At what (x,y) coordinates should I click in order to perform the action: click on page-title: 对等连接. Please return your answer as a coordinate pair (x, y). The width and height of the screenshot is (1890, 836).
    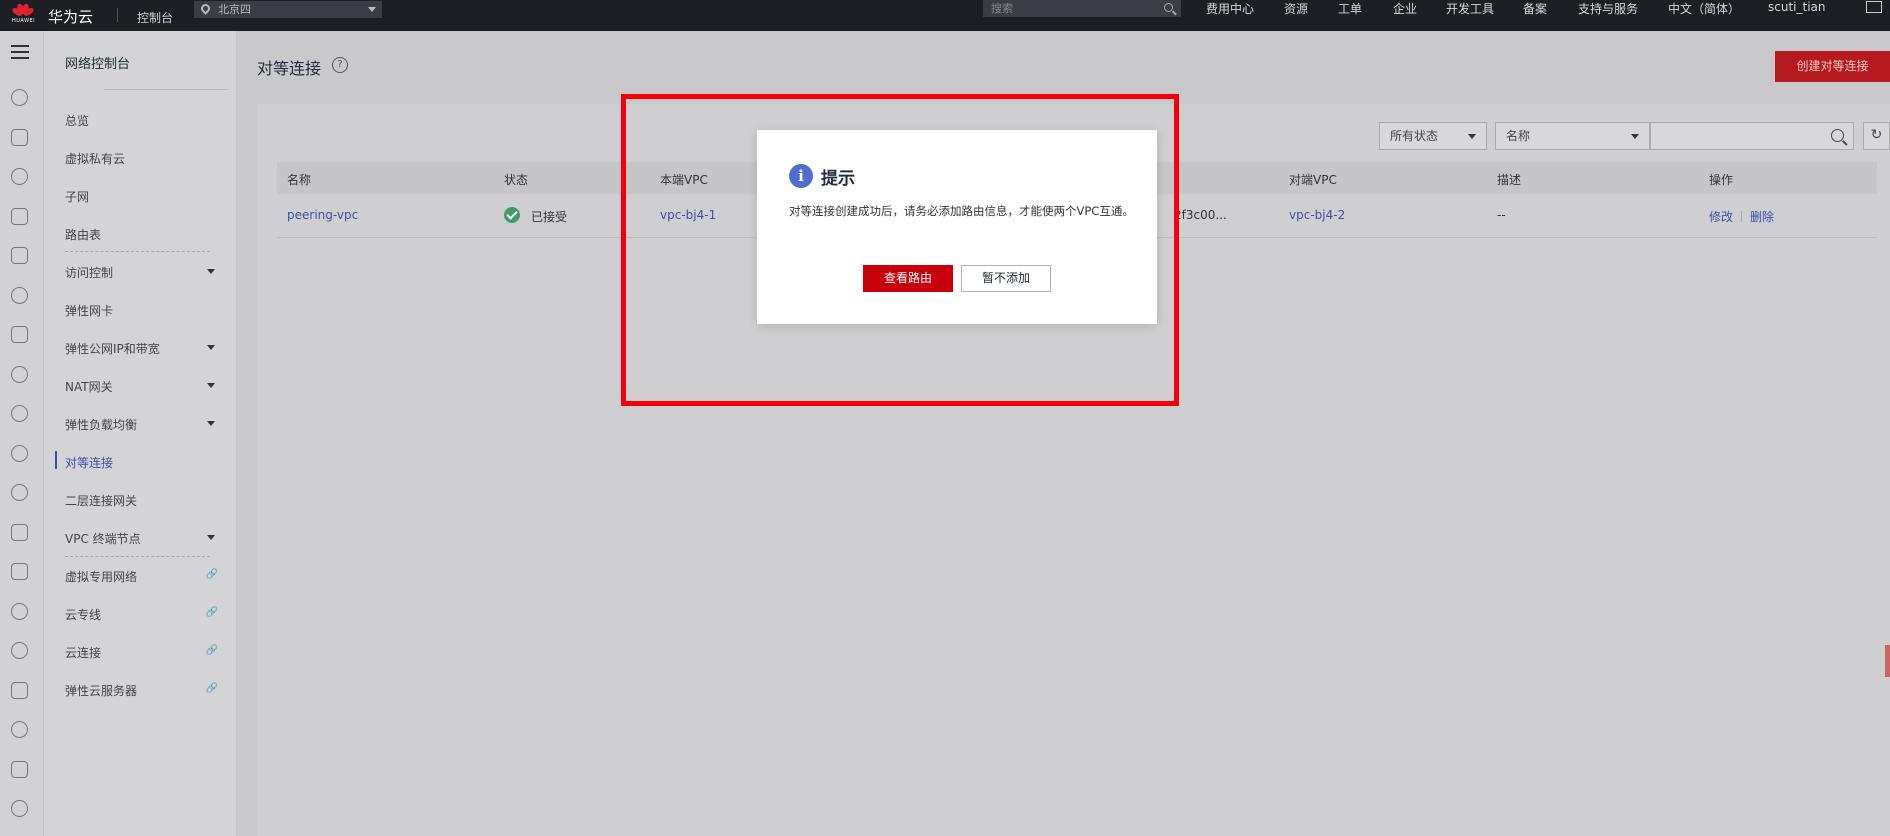
    Looking at the image, I should click on (289, 68).